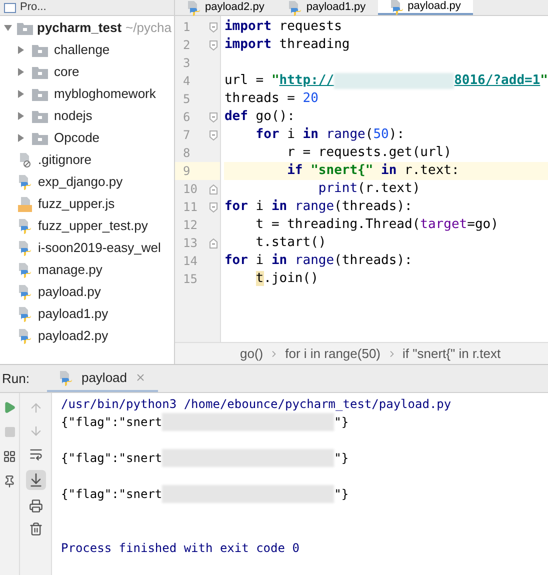 Image resolution: width=548 pixels, height=575 pixels. What do you see at coordinates (286, 279) in the screenshot?
I see `code-line: t.join()` at bounding box center [286, 279].